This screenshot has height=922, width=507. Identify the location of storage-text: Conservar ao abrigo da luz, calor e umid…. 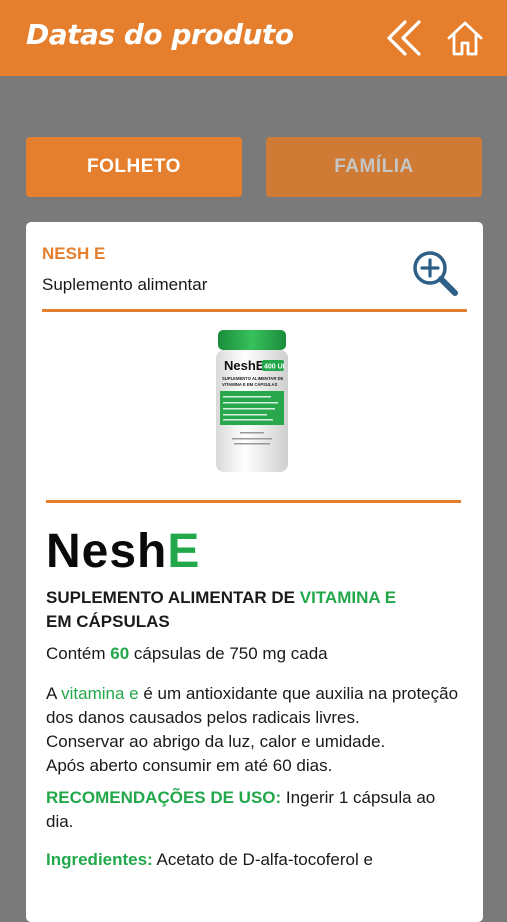
(216, 741).